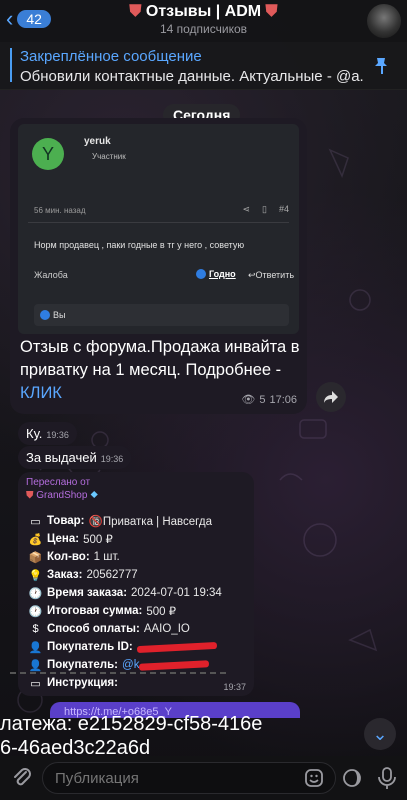 The height and width of the screenshot is (800, 407). What do you see at coordinates (94, 495) in the screenshot?
I see `diamond-icon: ◆` at bounding box center [94, 495].